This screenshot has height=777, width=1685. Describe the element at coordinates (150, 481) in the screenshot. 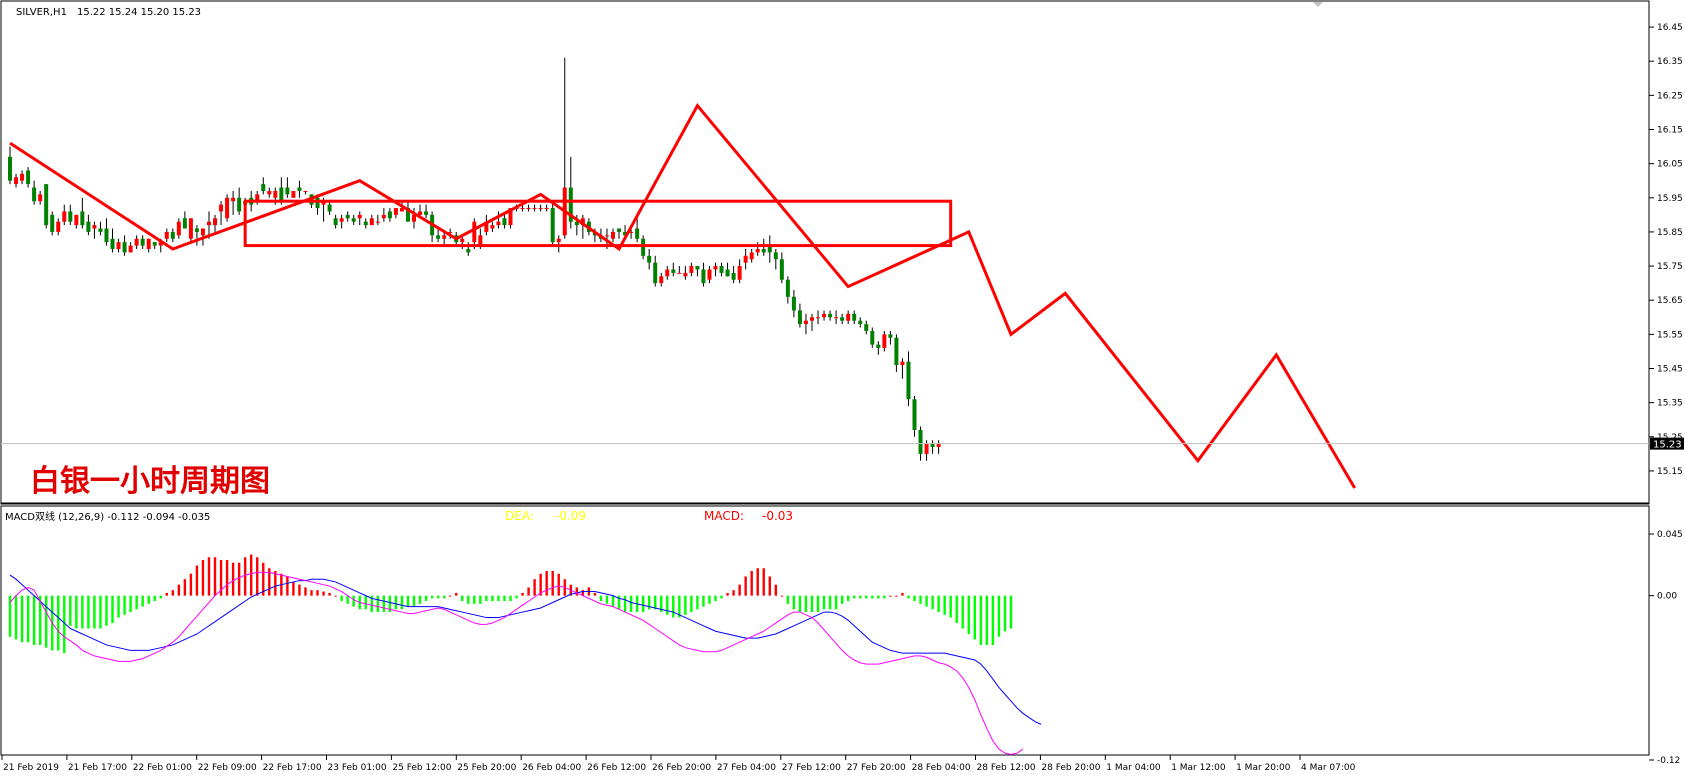

I see `overlay-title: 白银一小时周期图` at that location.